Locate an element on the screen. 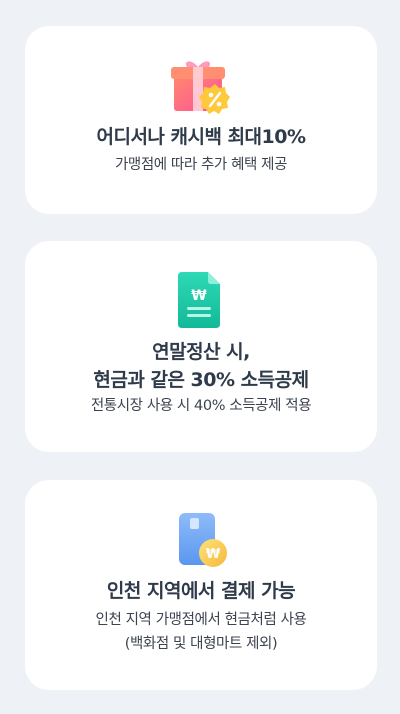  card-title-line-1: 연말정산 시, is located at coordinates (201, 352).